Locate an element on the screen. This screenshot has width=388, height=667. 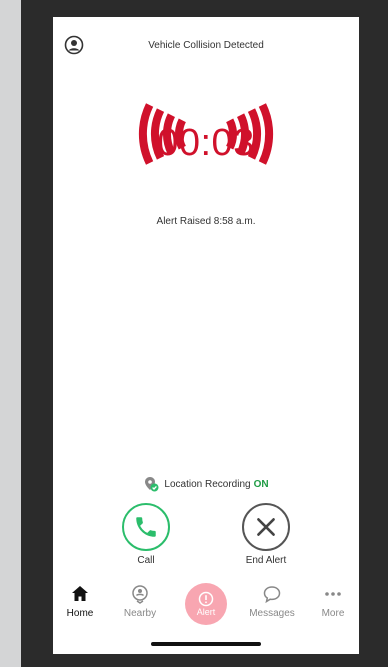
end-alert-label: End Alert is located at coordinates (266, 560).